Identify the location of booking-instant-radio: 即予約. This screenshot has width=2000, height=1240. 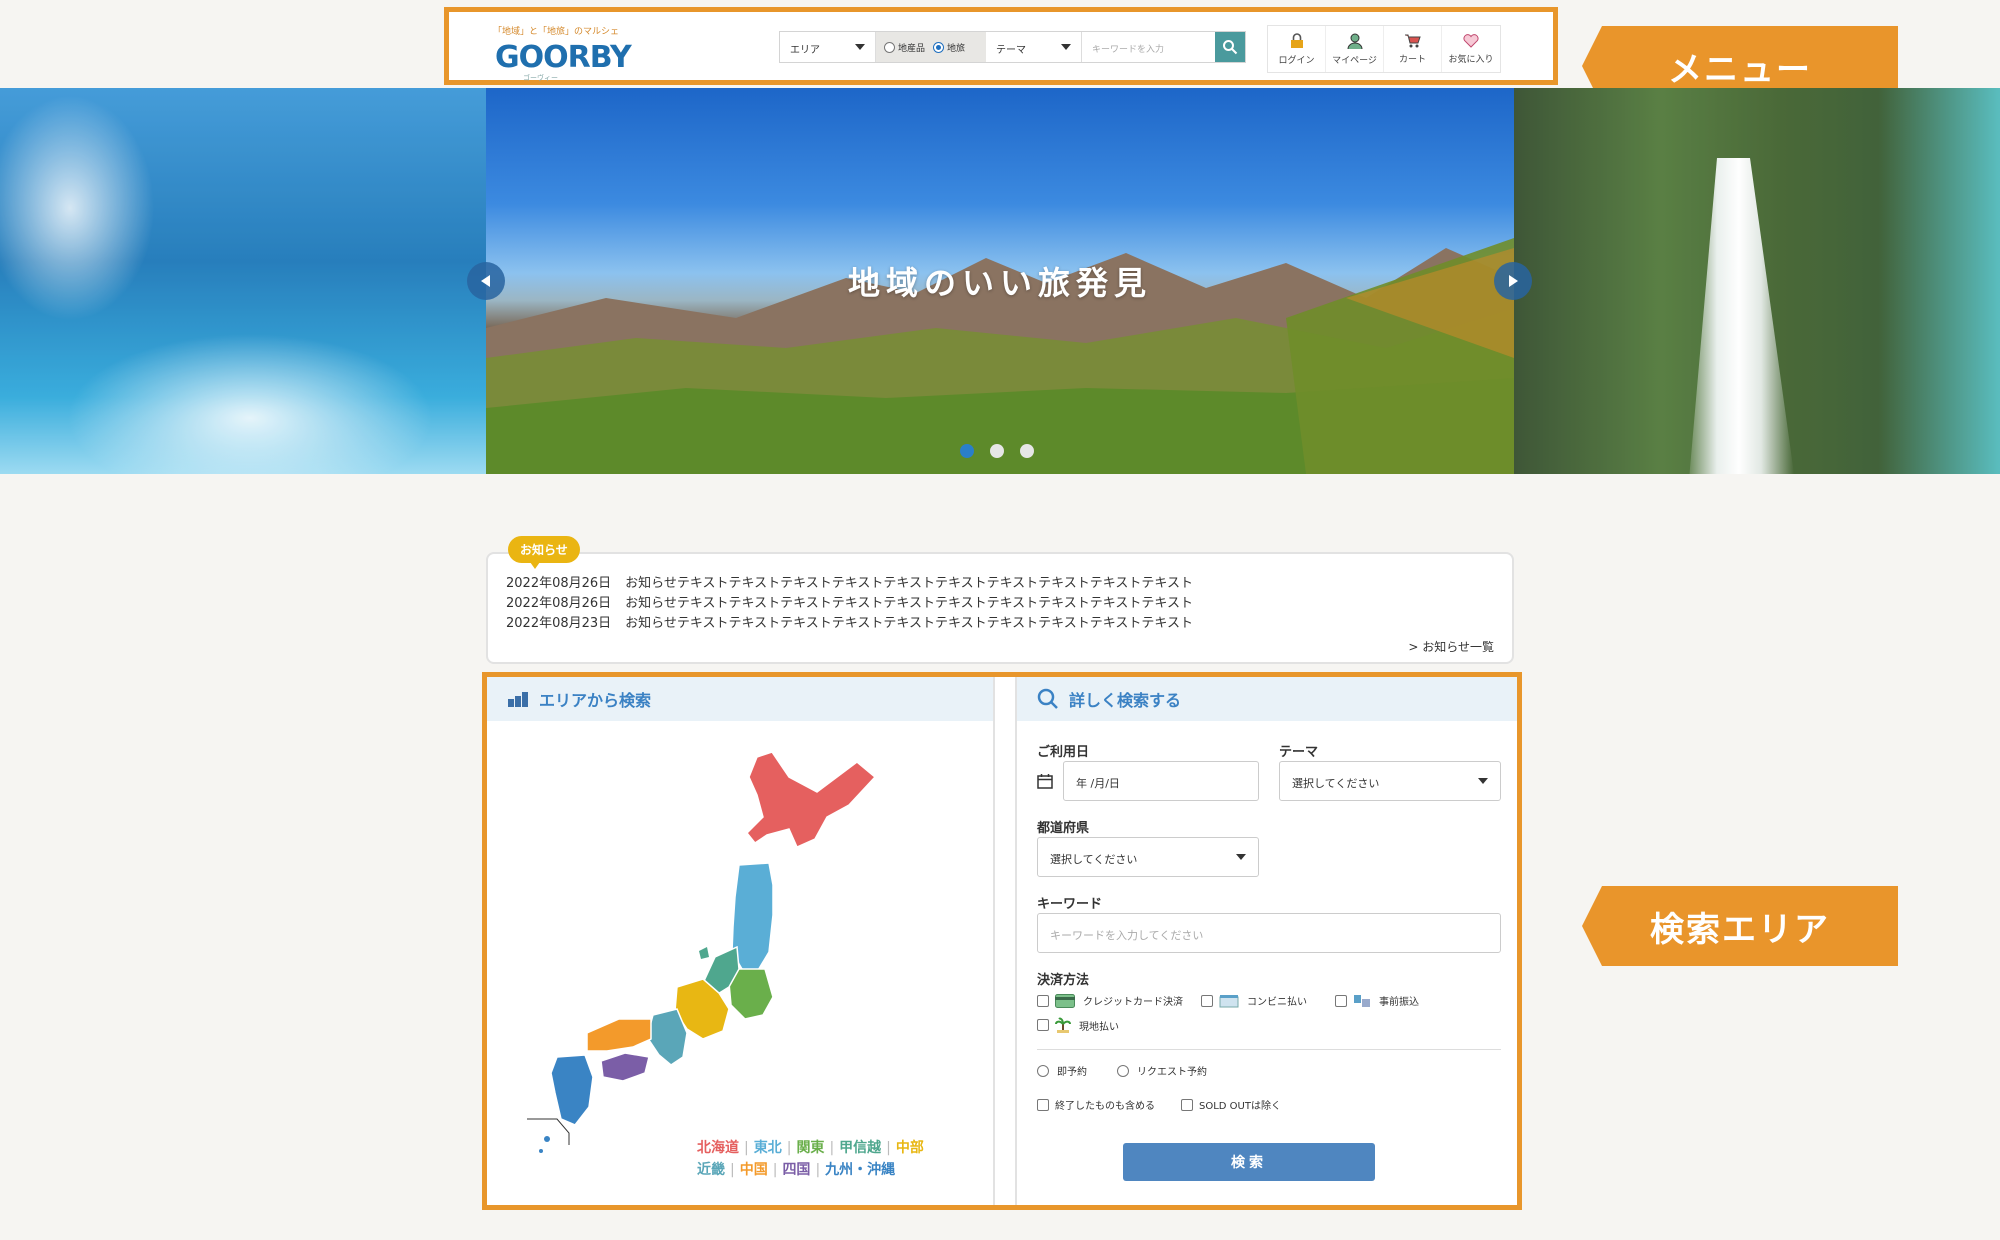
(1062, 1070).